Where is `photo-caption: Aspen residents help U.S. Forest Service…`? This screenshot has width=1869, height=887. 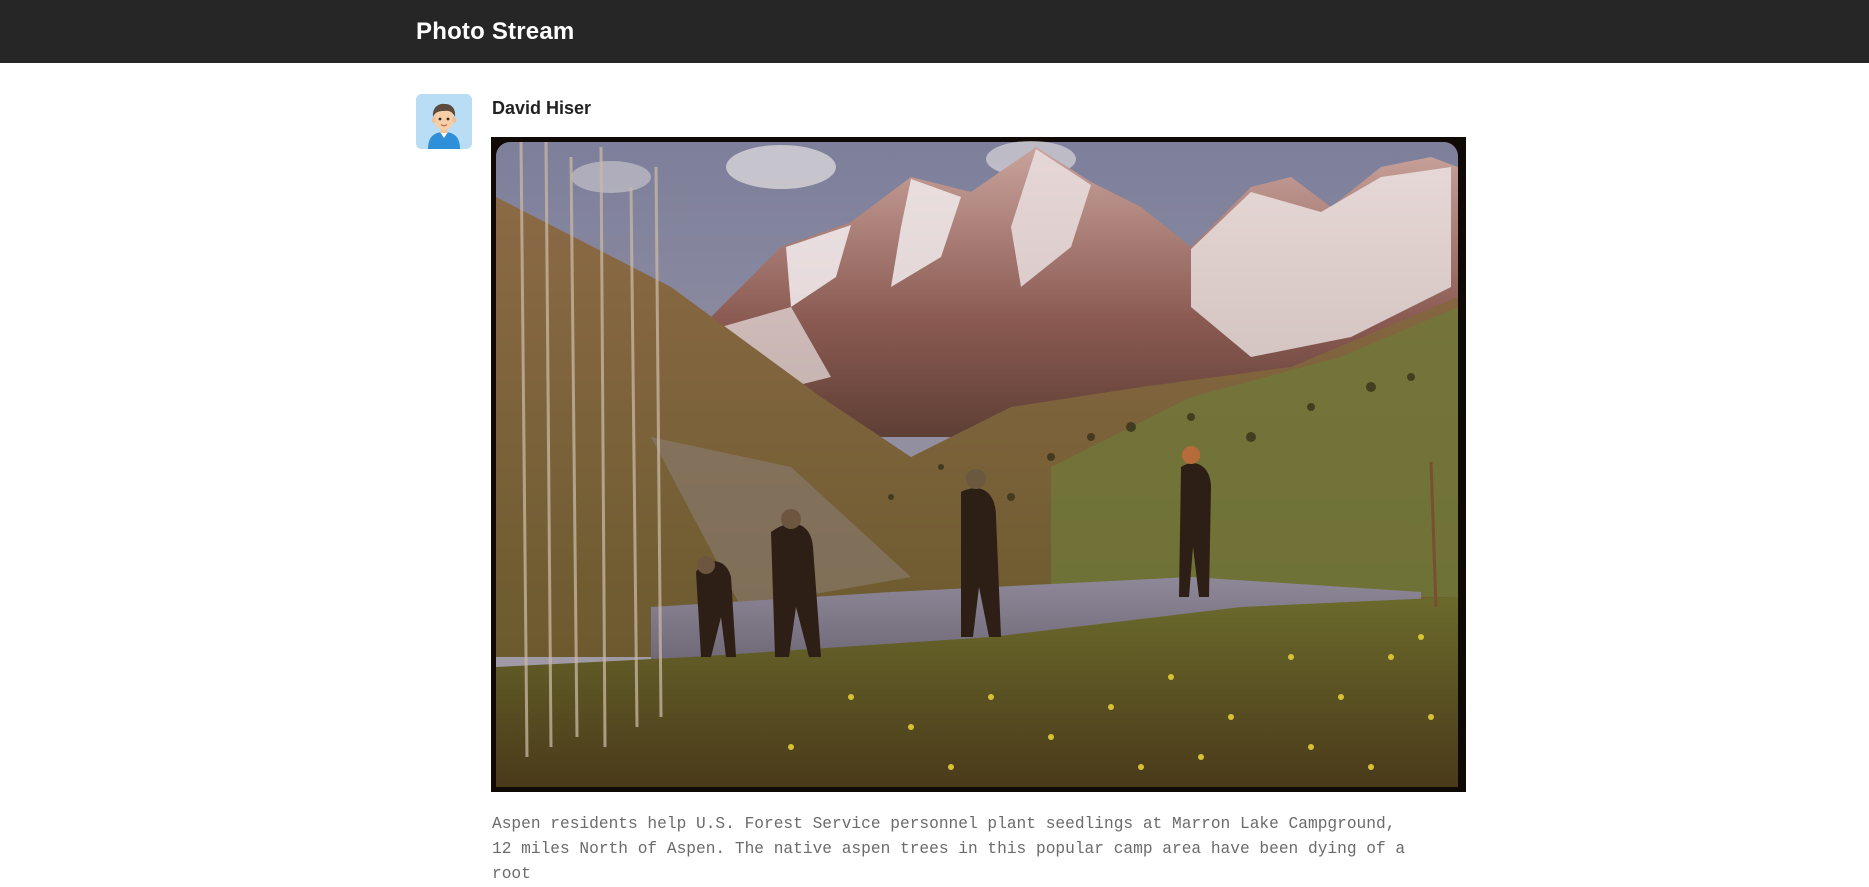
photo-caption: Aspen residents help U.S. Forest Service… is located at coordinates (949, 849).